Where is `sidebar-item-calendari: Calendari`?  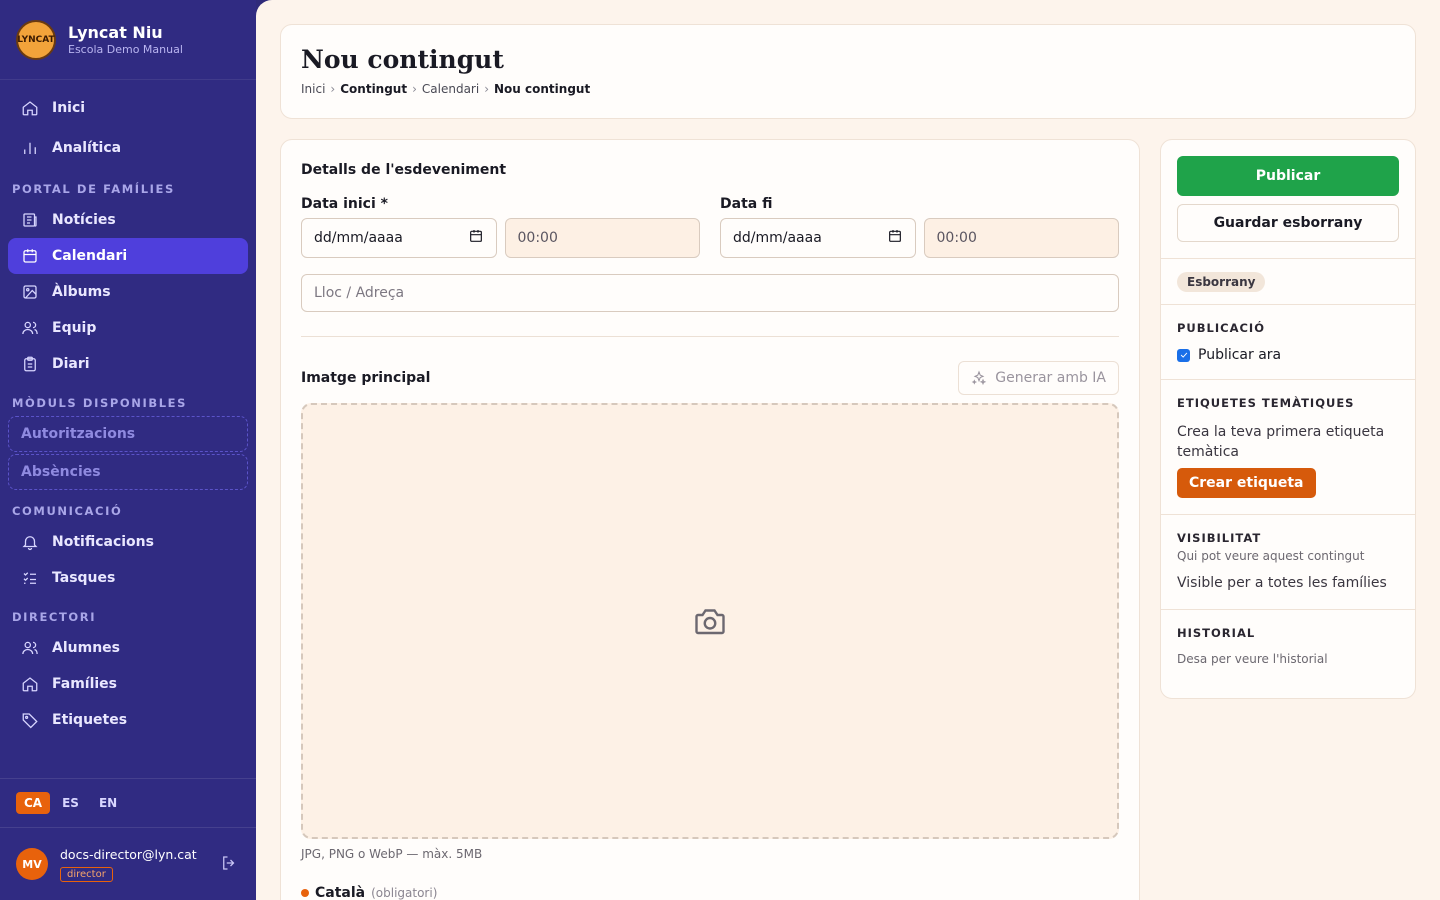
sidebar-item-calendari: Calendari is located at coordinates (128, 256).